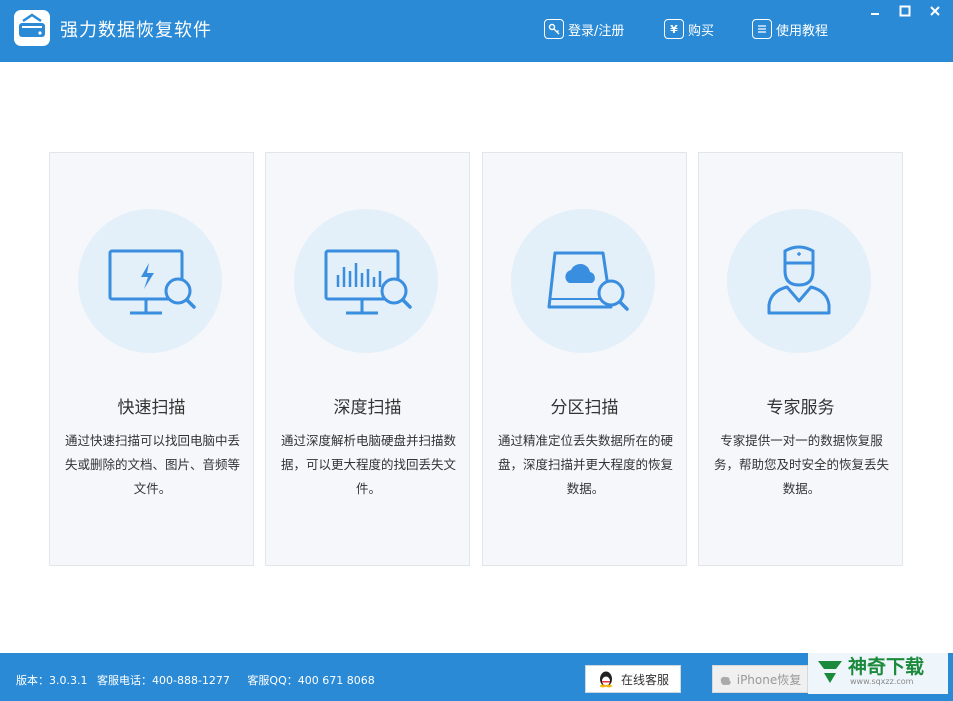 Image resolution: width=953 pixels, height=701 pixels. I want to click on online-service-button: 在线客服, so click(633, 679).